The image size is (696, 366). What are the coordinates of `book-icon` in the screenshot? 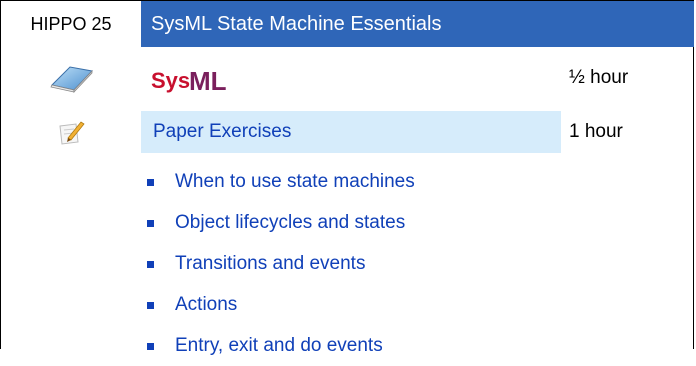 It's located at (71, 78).